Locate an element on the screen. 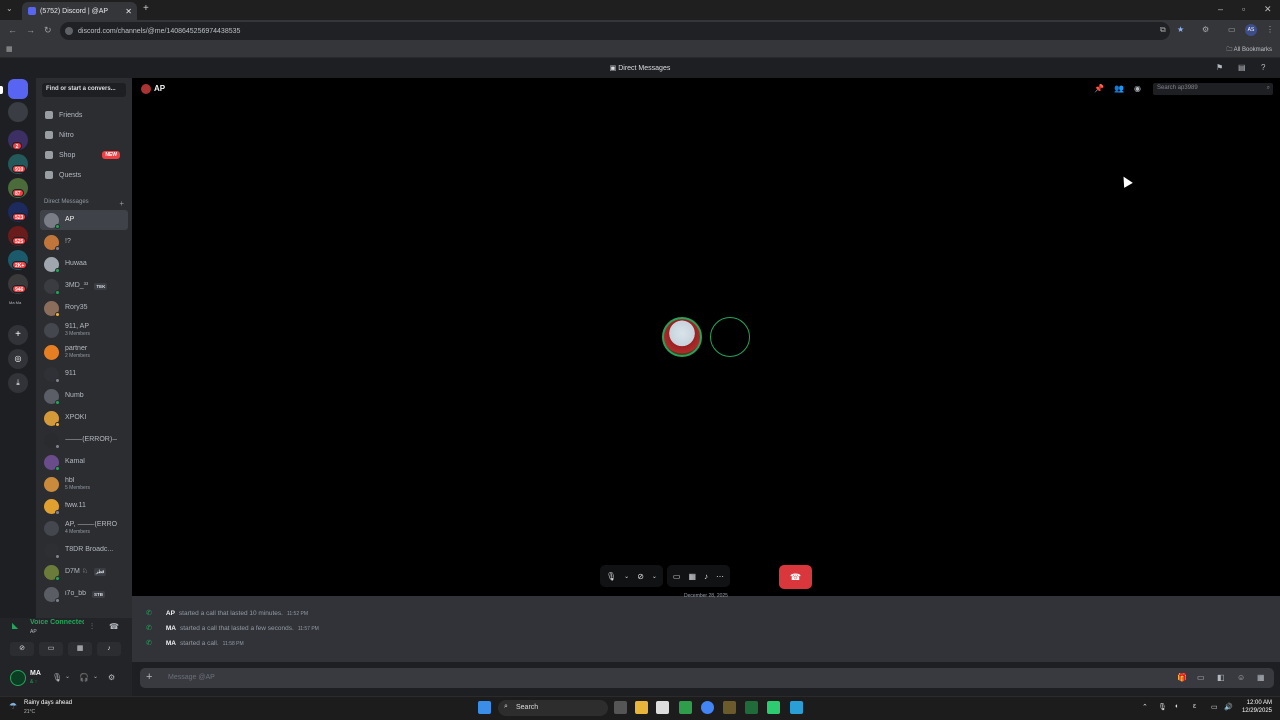 Image resolution: width=1280 pixels, height=720 pixels. upload-plus-icon: + is located at coordinates (149, 677).